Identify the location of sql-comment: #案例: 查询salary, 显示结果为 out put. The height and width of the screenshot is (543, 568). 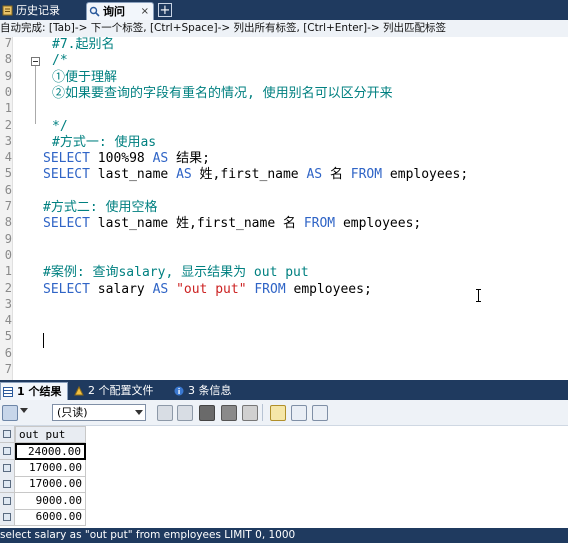
(176, 273).